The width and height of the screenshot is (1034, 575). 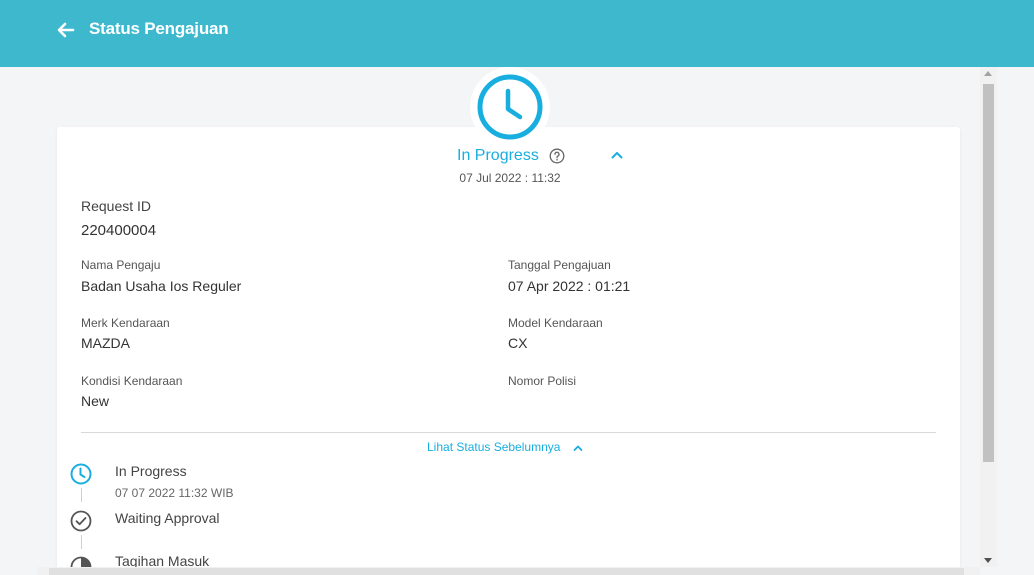 I want to click on help-icon, so click(x=557, y=156).